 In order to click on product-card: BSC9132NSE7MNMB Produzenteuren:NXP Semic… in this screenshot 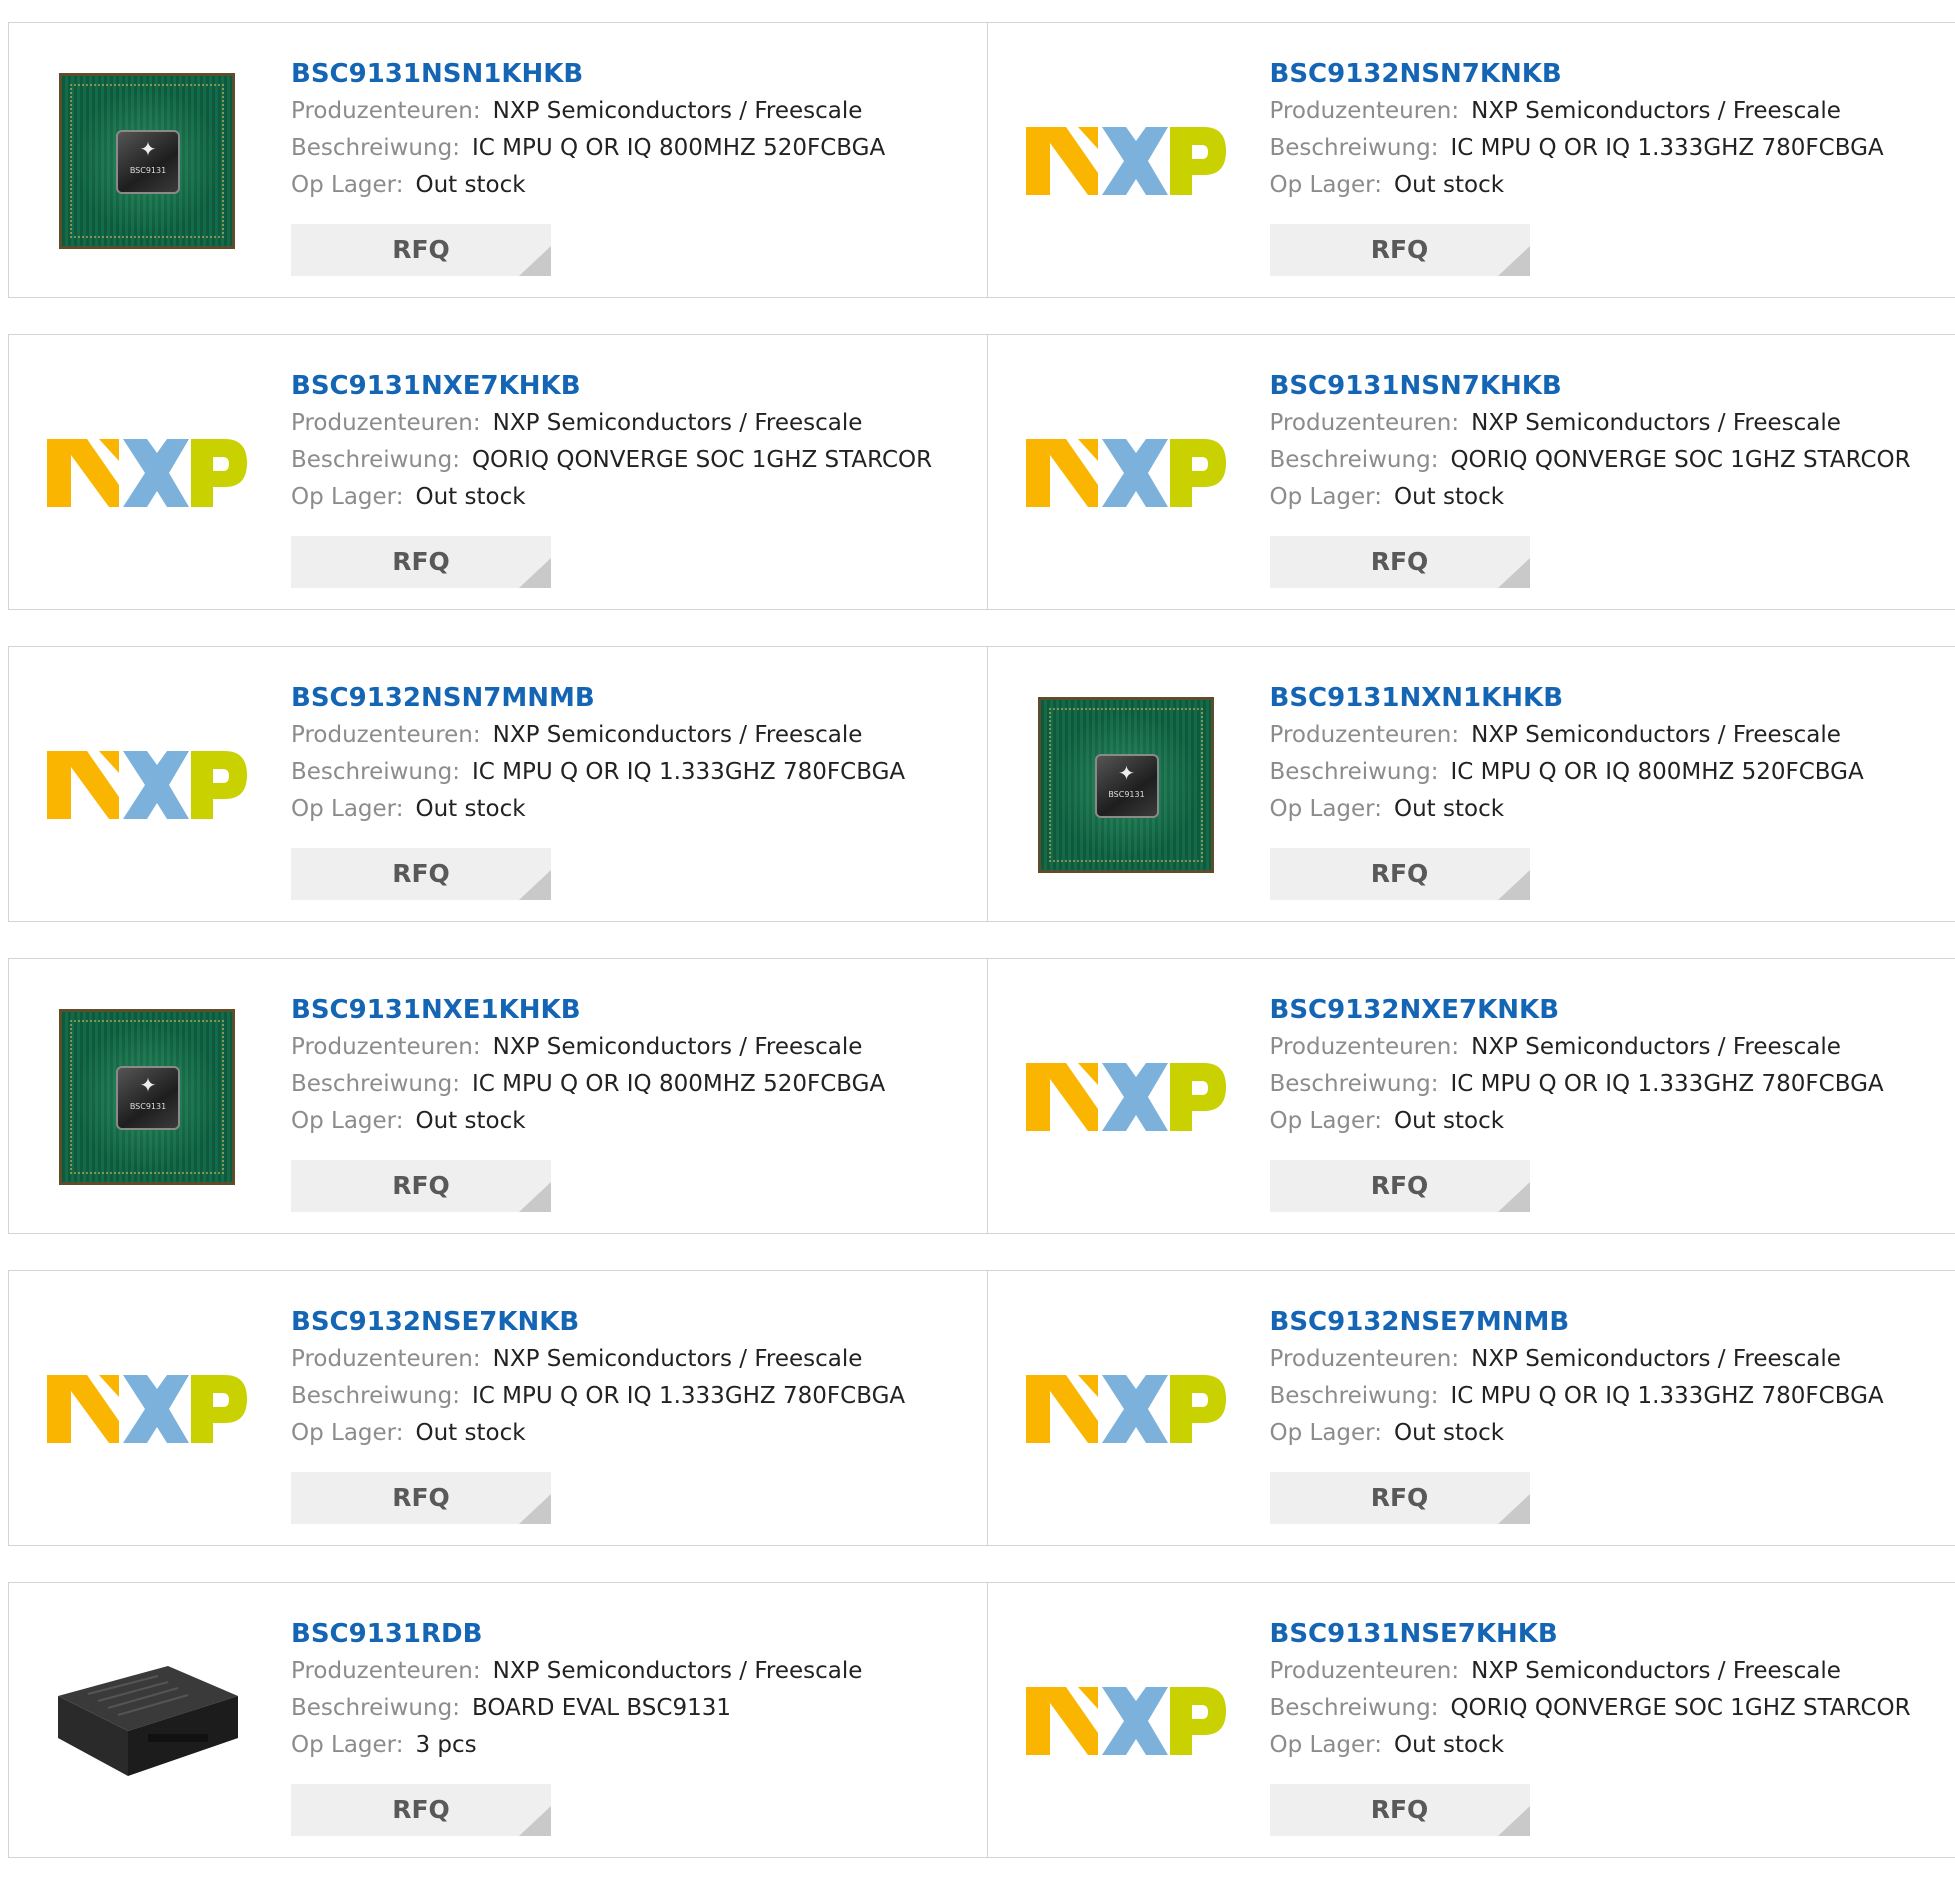, I will do `click(1471, 1408)`.